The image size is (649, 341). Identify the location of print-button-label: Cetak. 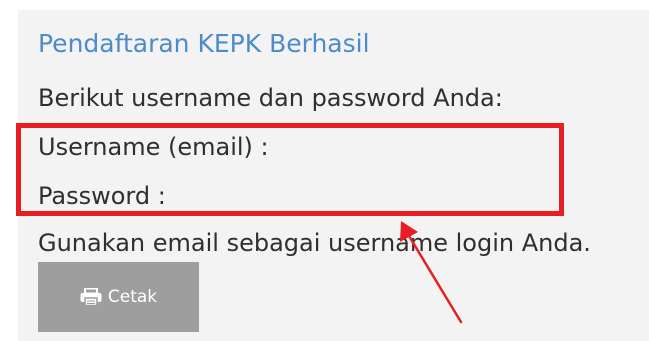
(132, 297).